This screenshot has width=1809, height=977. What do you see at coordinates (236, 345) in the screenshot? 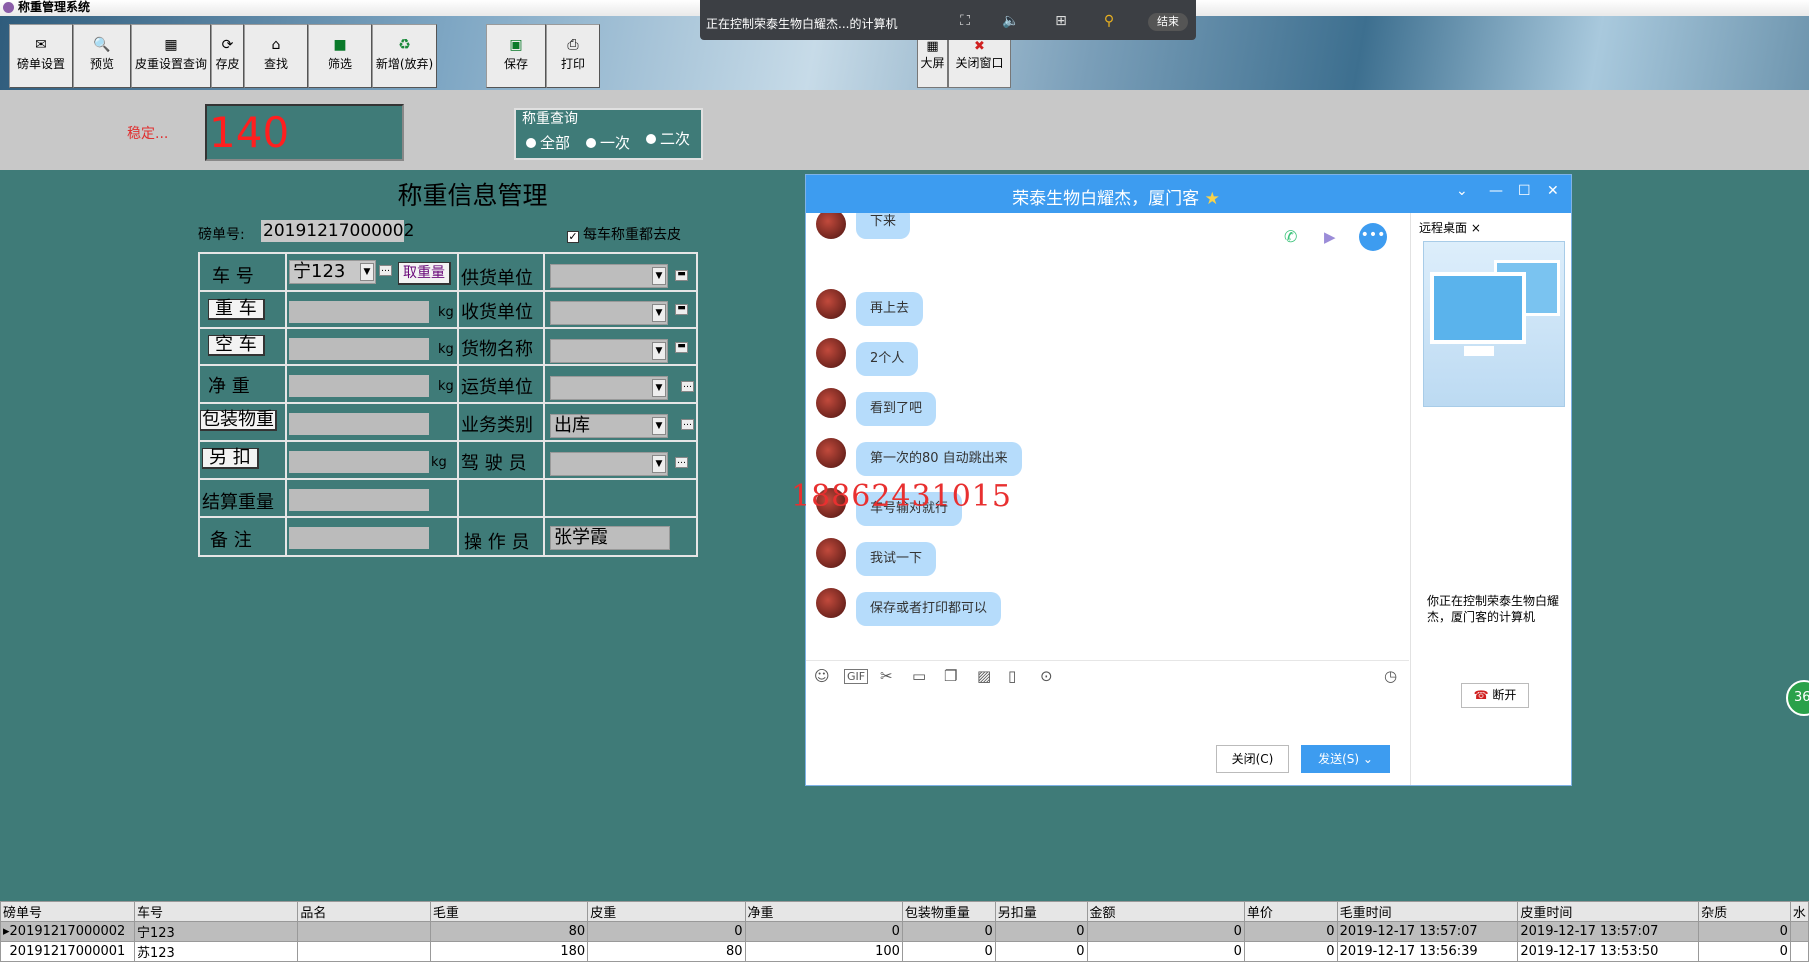
I see `empty-weight-button: 空 车` at bounding box center [236, 345].